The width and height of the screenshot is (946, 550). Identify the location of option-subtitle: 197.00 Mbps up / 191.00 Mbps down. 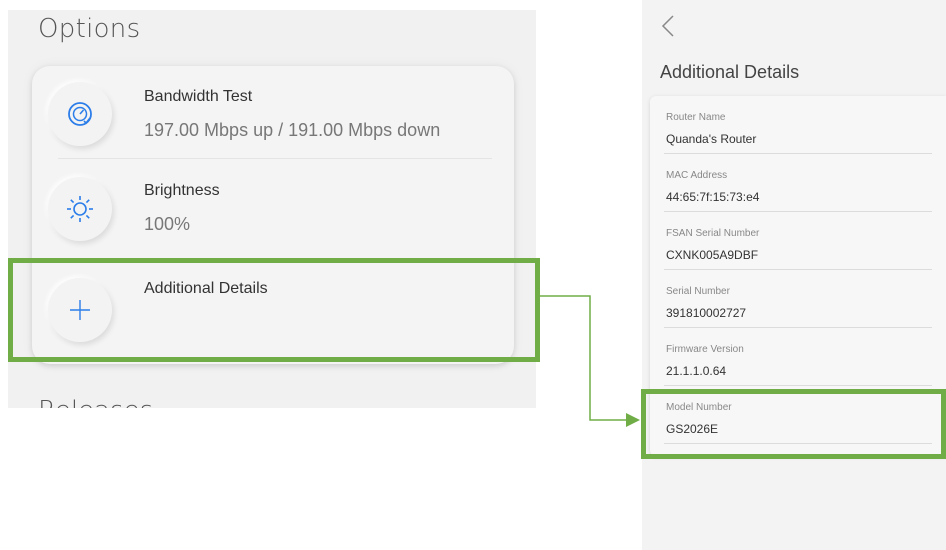
(292, 130).